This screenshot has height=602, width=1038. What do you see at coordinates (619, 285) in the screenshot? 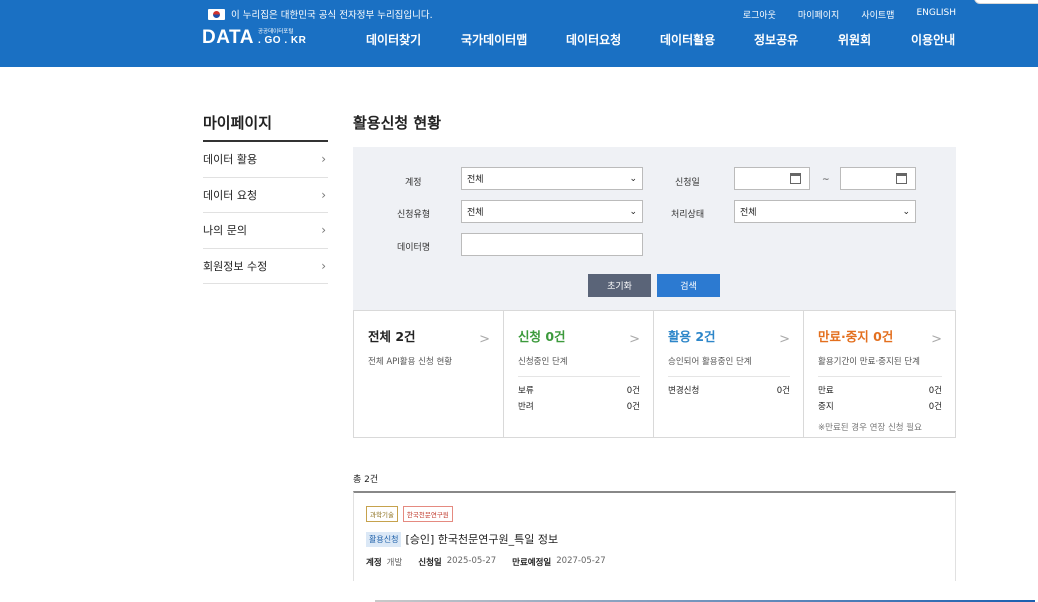
I see `reset-button: 초기화` at bounding box center [619, 285].